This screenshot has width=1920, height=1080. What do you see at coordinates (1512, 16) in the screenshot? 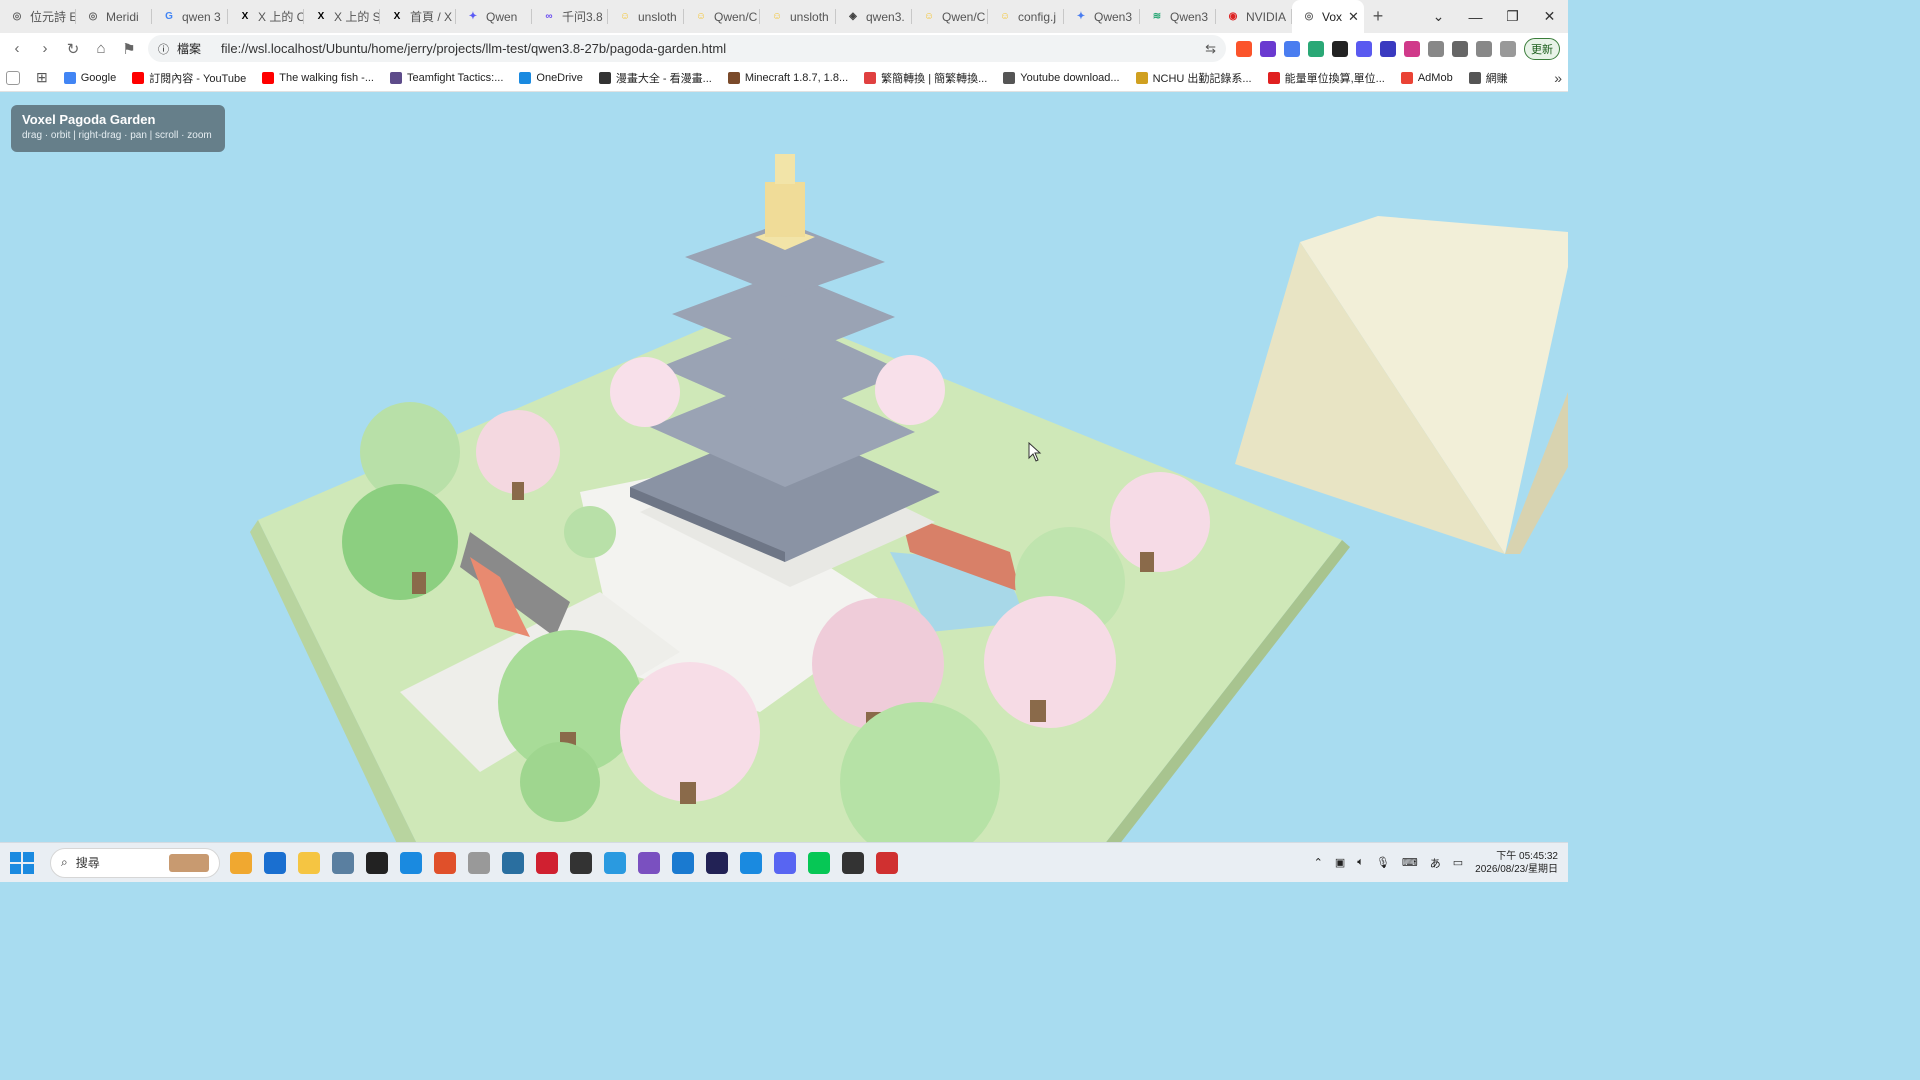
I see `maximize-button: ❐` at bounding box center [1512, 16].